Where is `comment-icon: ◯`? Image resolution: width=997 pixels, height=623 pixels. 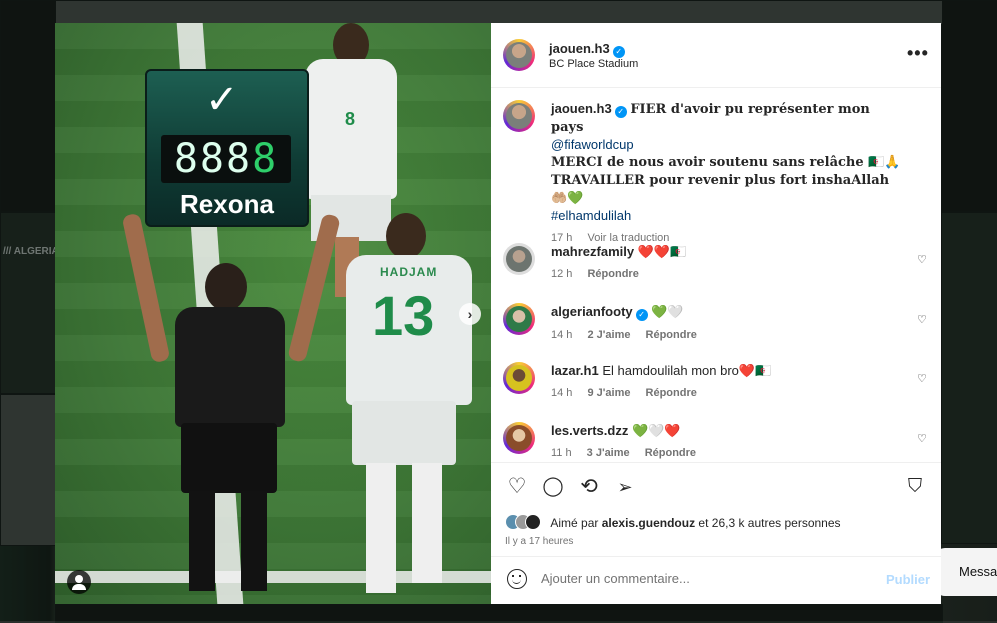 comment-icon: ◯ is located at coordinates (553, 487).